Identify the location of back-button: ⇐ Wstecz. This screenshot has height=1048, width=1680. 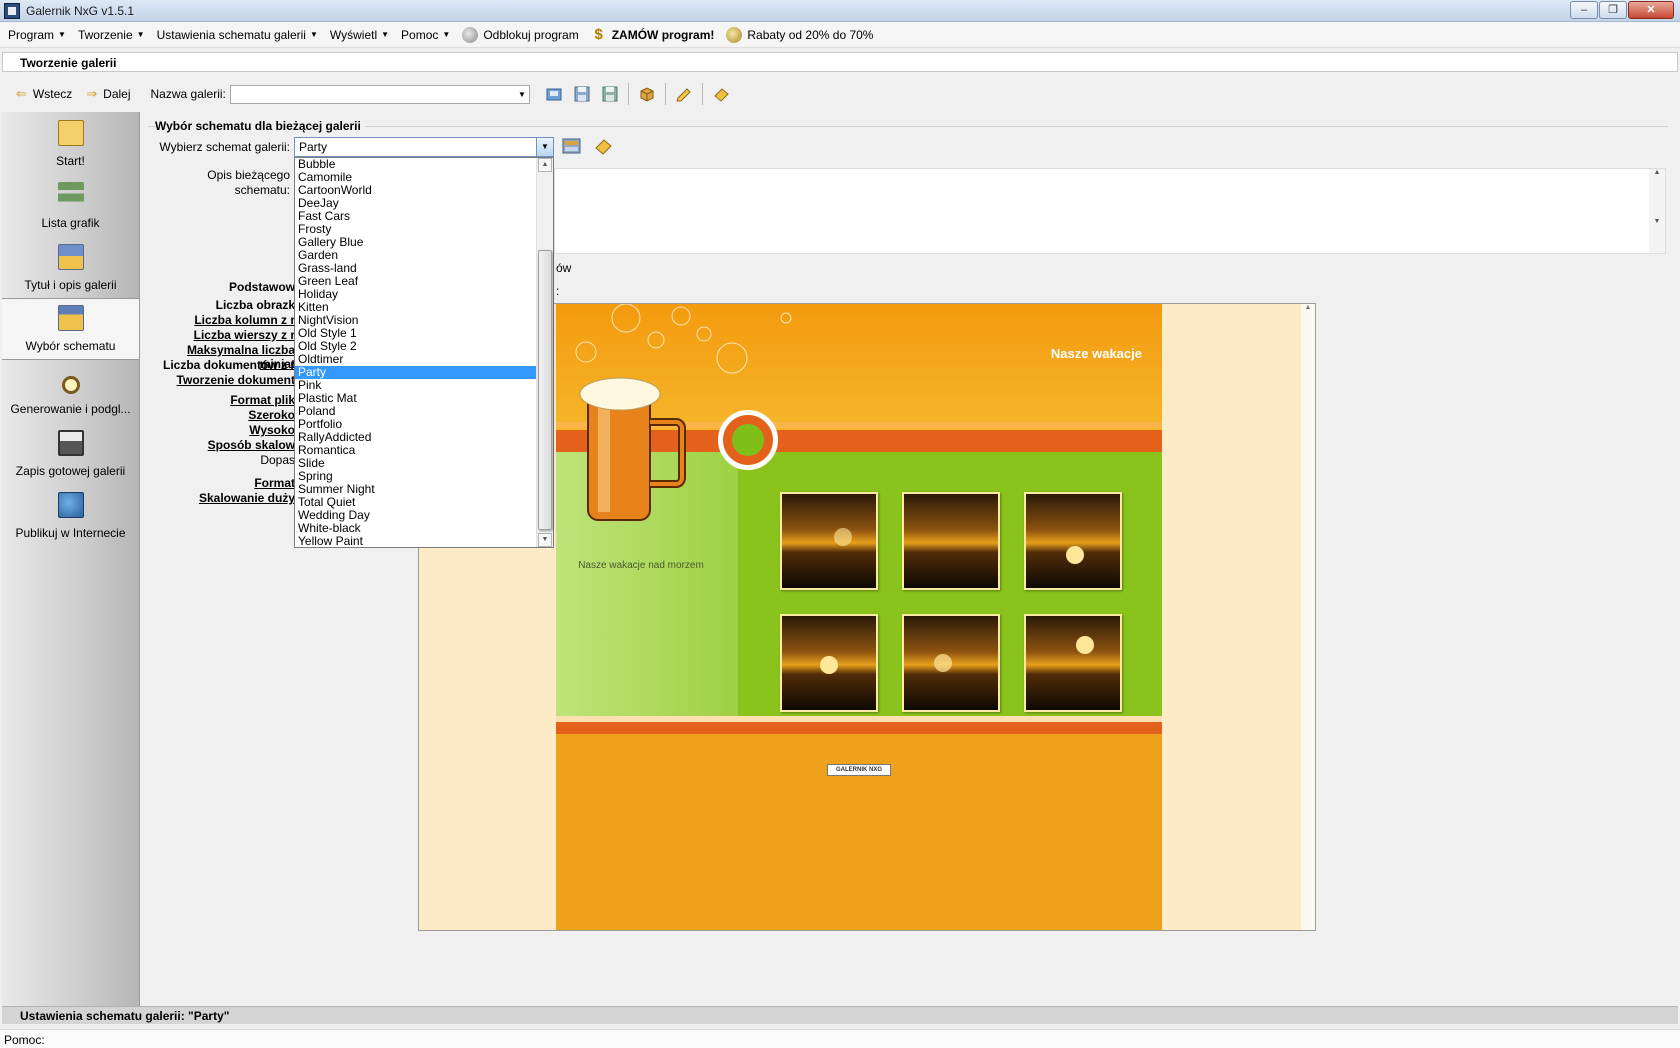
(44, 94).